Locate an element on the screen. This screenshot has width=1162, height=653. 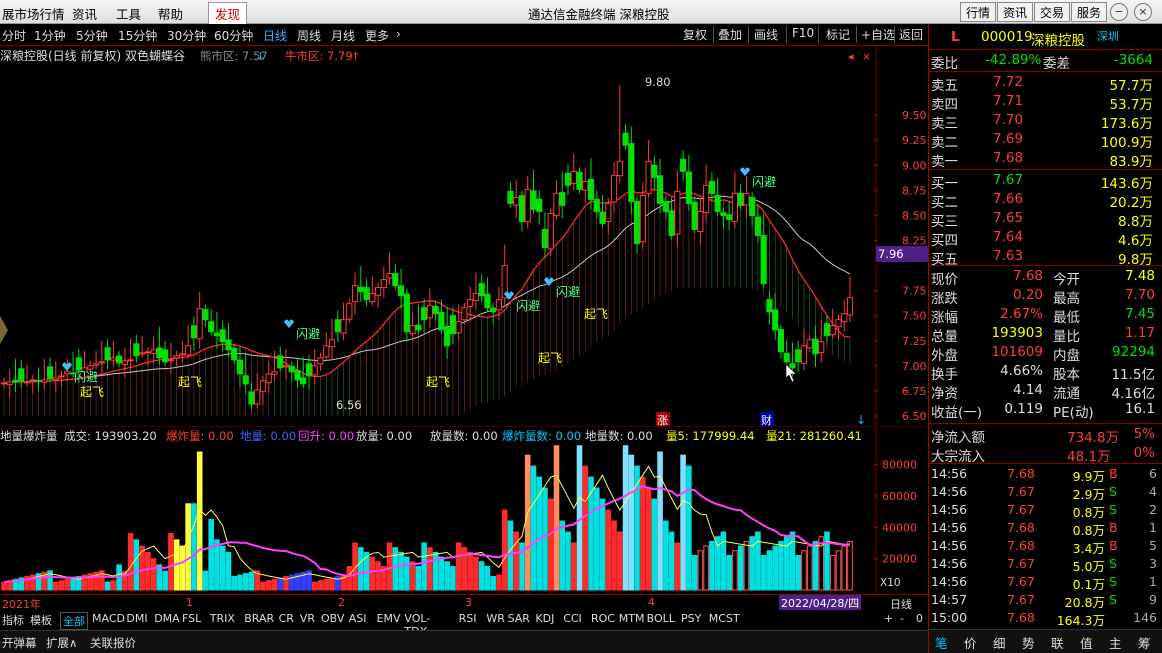
tool-button: +自选 is located at coordinates (878, 34).